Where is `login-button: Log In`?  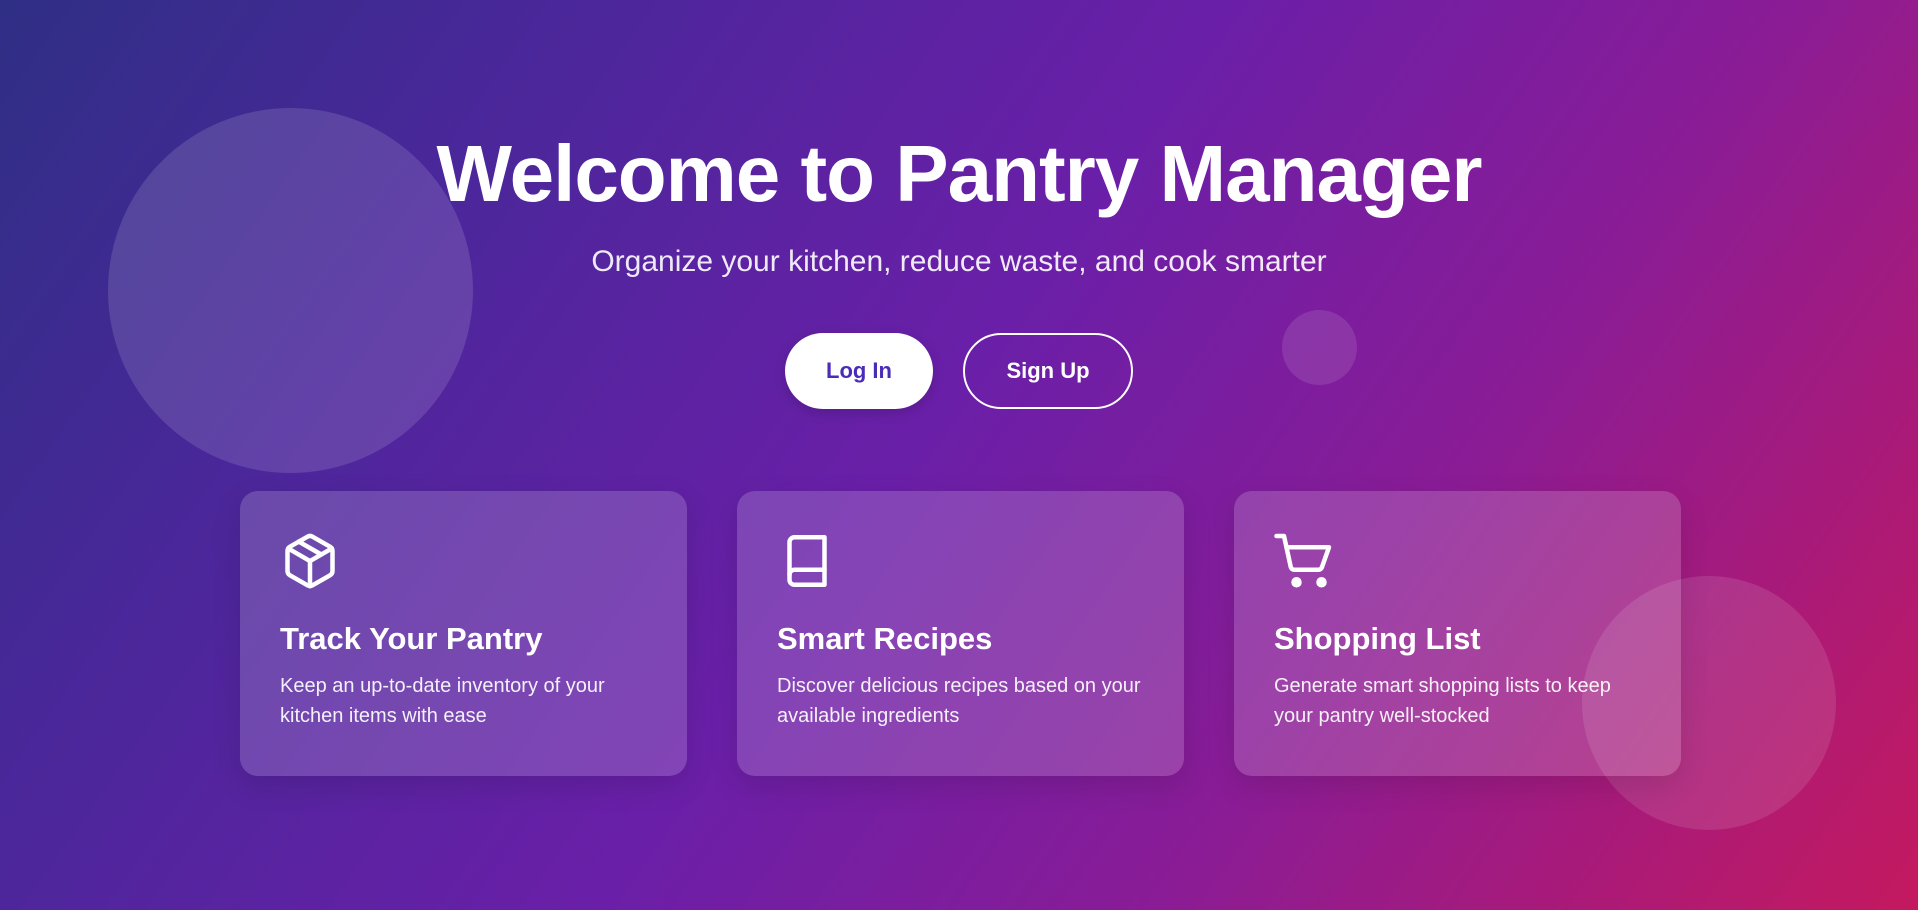 login-button: Log In is located at coordinates (859, 371).